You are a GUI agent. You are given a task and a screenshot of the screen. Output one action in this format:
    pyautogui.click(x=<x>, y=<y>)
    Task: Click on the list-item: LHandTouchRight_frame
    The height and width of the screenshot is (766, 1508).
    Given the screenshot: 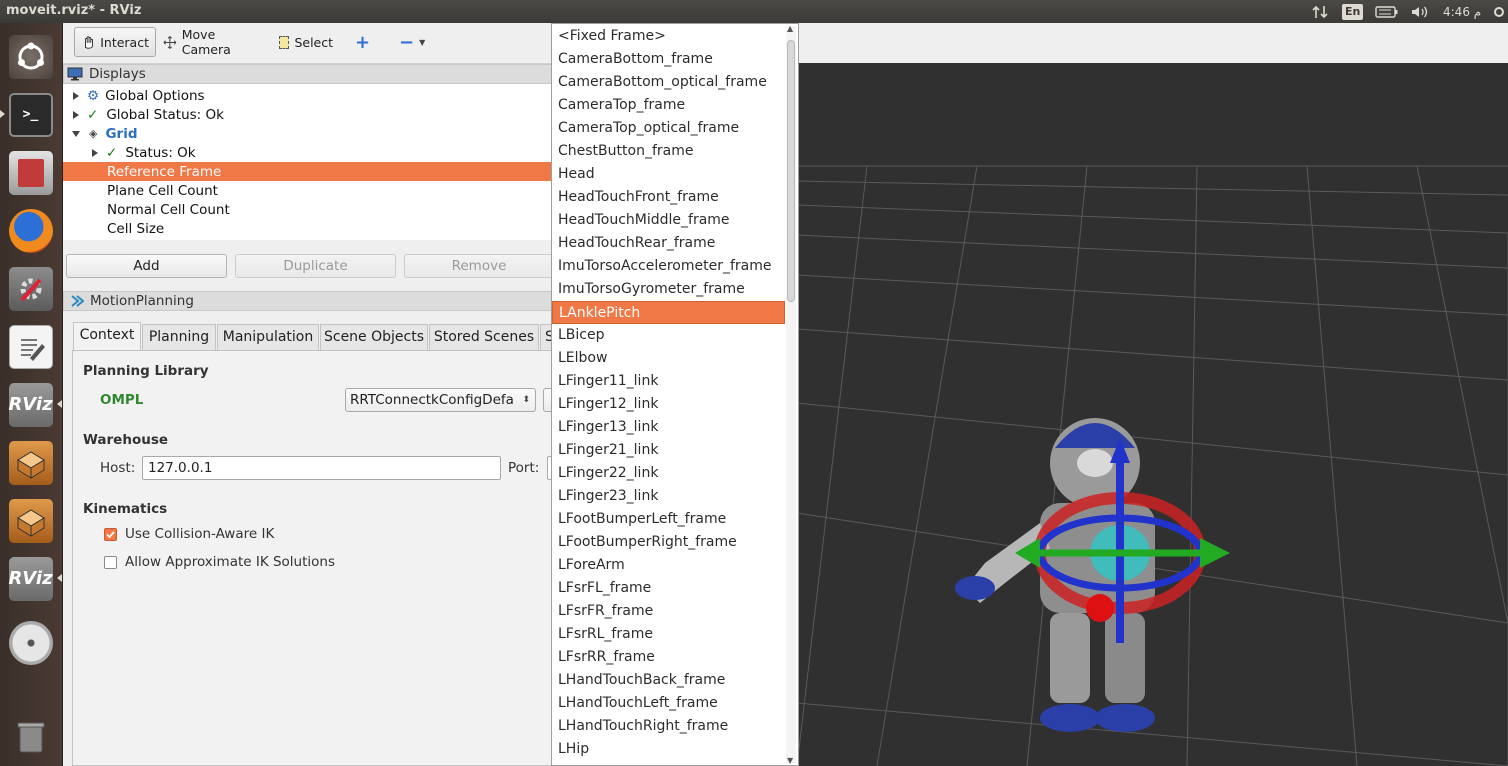 What is the action you would take?
    pyautogui.click(x=668, y=726)
    